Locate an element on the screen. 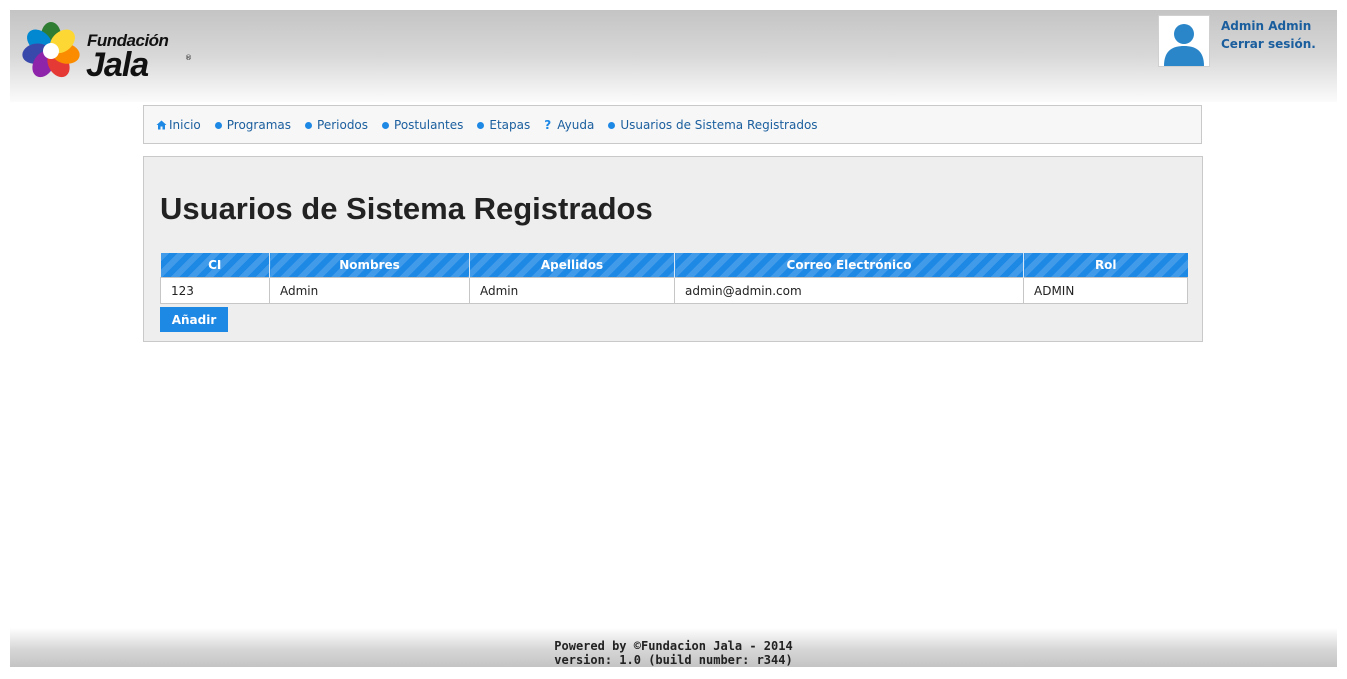 This screenshot has width=1347, height=679. logo-text-jala: Jala is located at coordinates (117, 65).